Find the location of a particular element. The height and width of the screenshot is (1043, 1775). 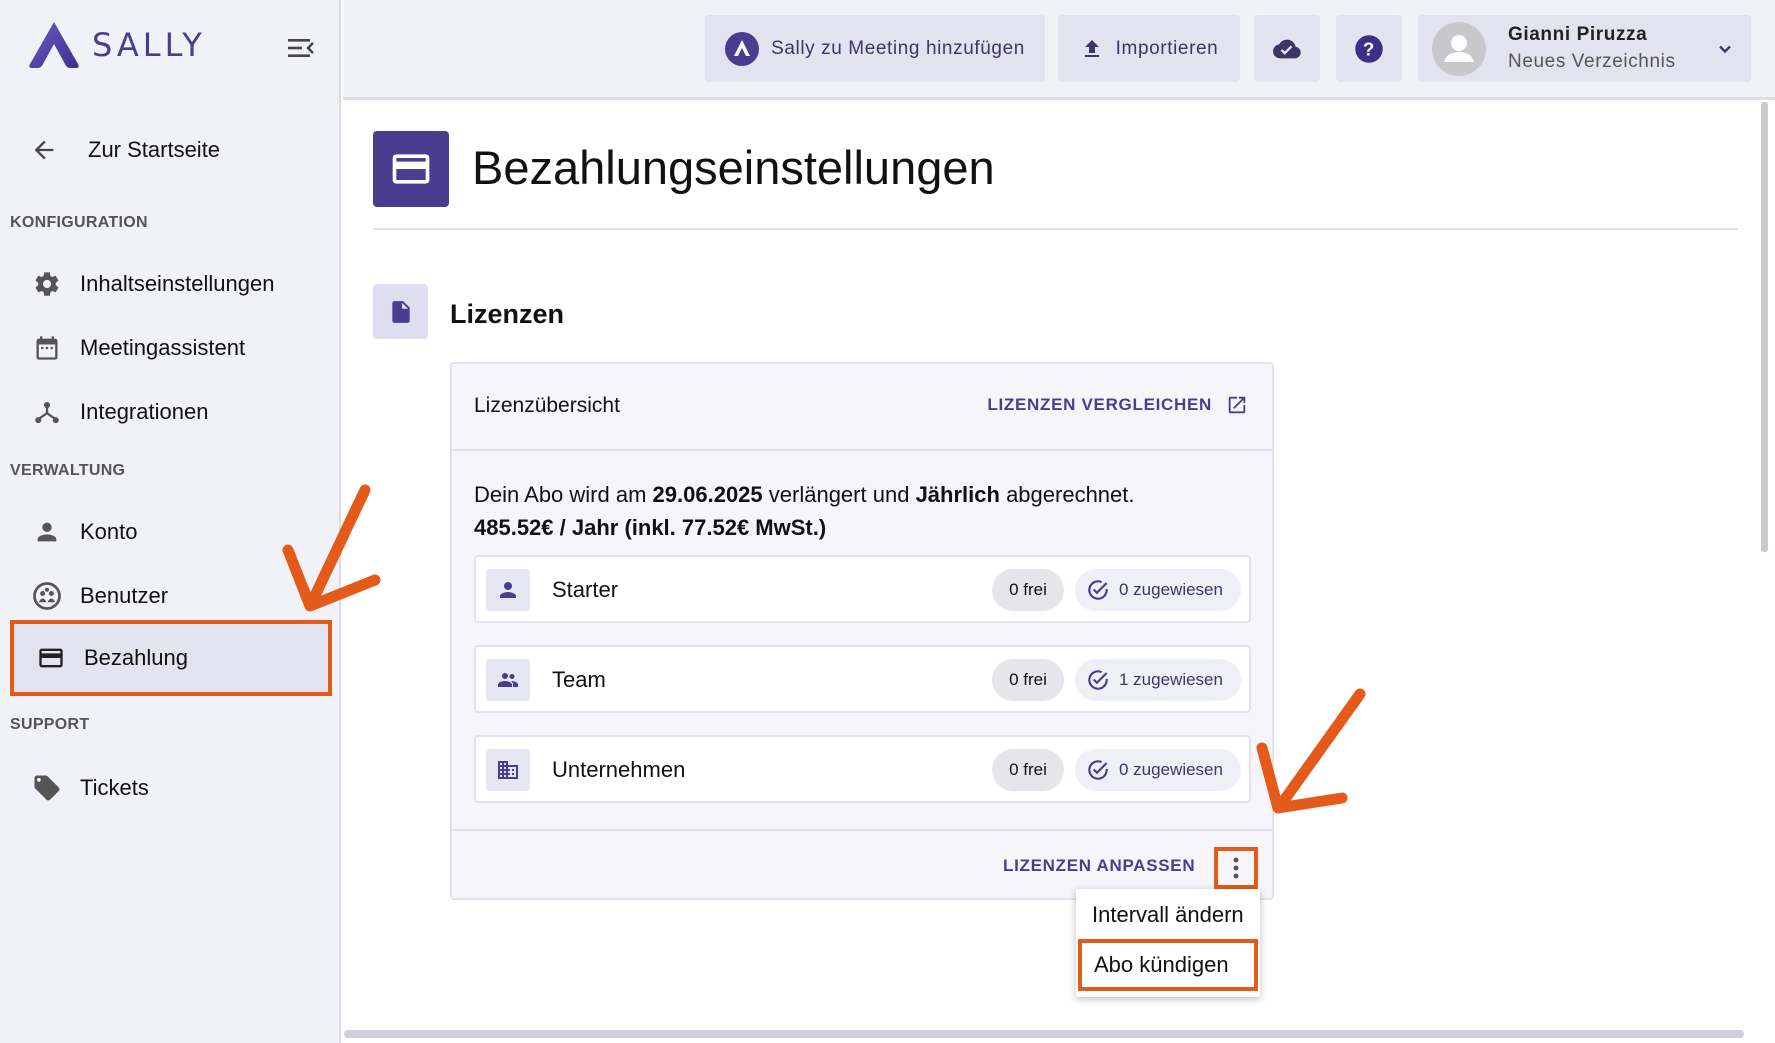

sidebar-item-label: Inhaltseinstellungen is located at coordinates (177, 283).